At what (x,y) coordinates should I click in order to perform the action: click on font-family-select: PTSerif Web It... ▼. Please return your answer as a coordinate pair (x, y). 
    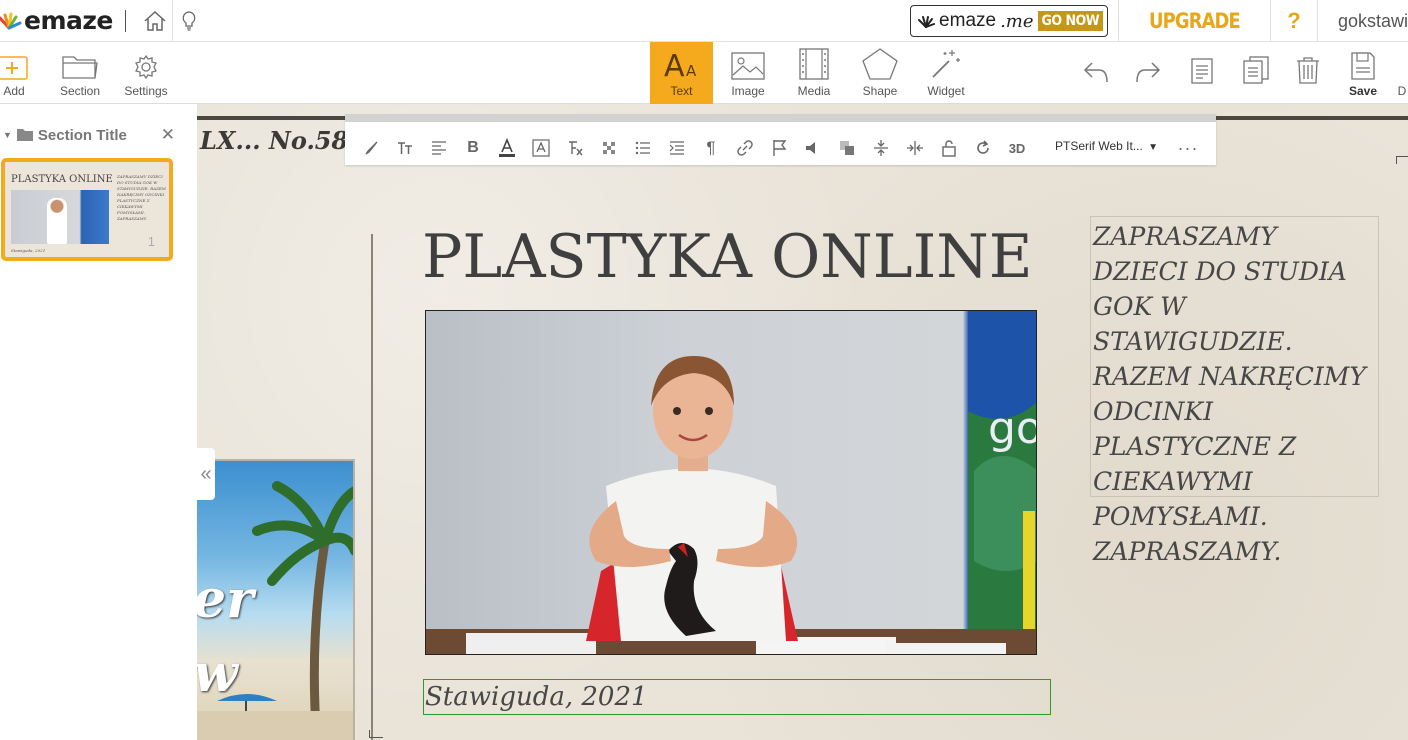
    Looking at the image, I should click on (1106, 146).